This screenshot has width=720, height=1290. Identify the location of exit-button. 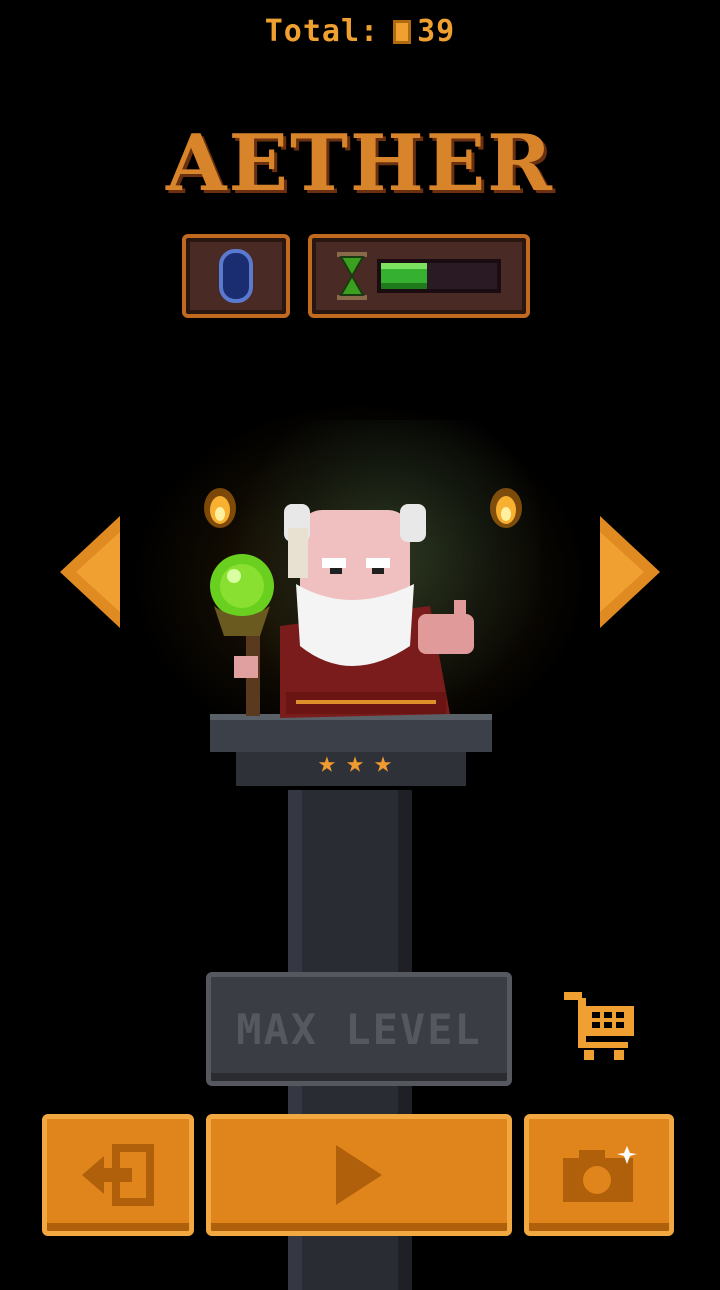
(118, 1175).